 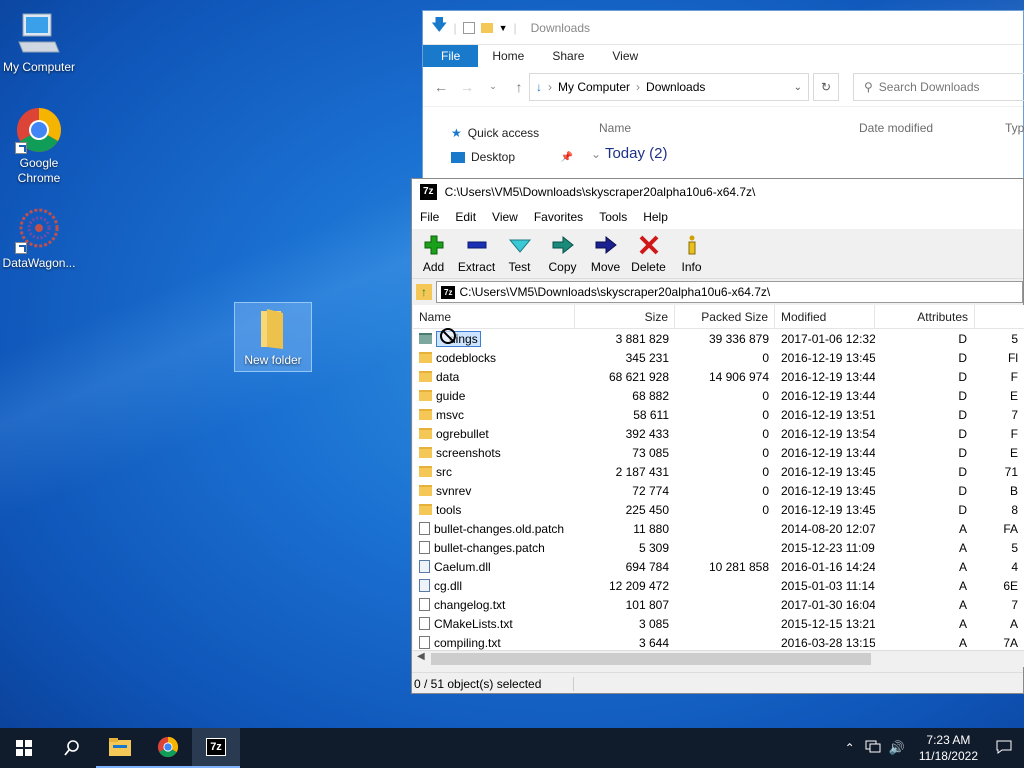 I want to click on menu-view: View, so click(x=505, y=217).